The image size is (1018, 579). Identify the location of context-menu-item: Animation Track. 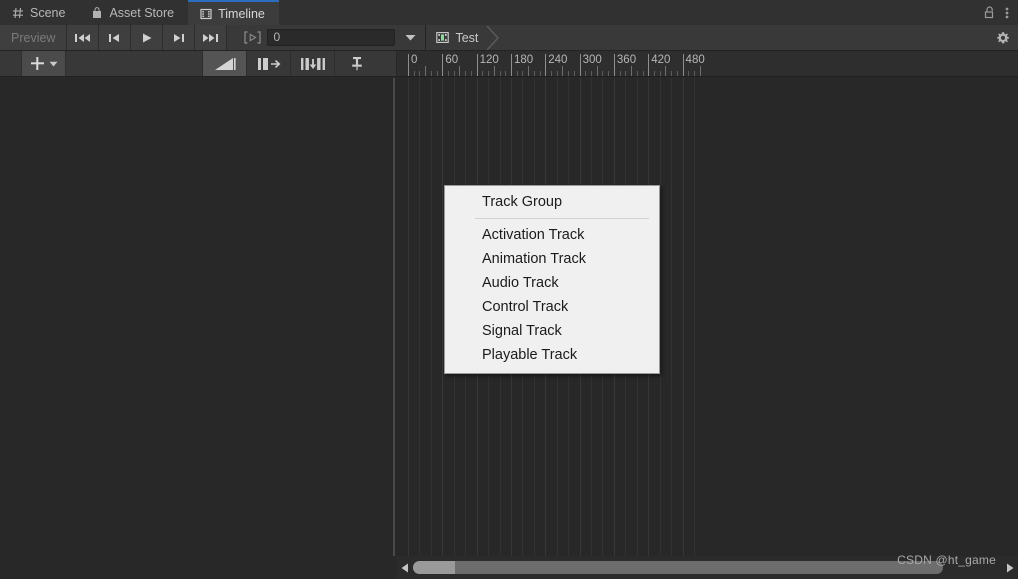
(552, 259).